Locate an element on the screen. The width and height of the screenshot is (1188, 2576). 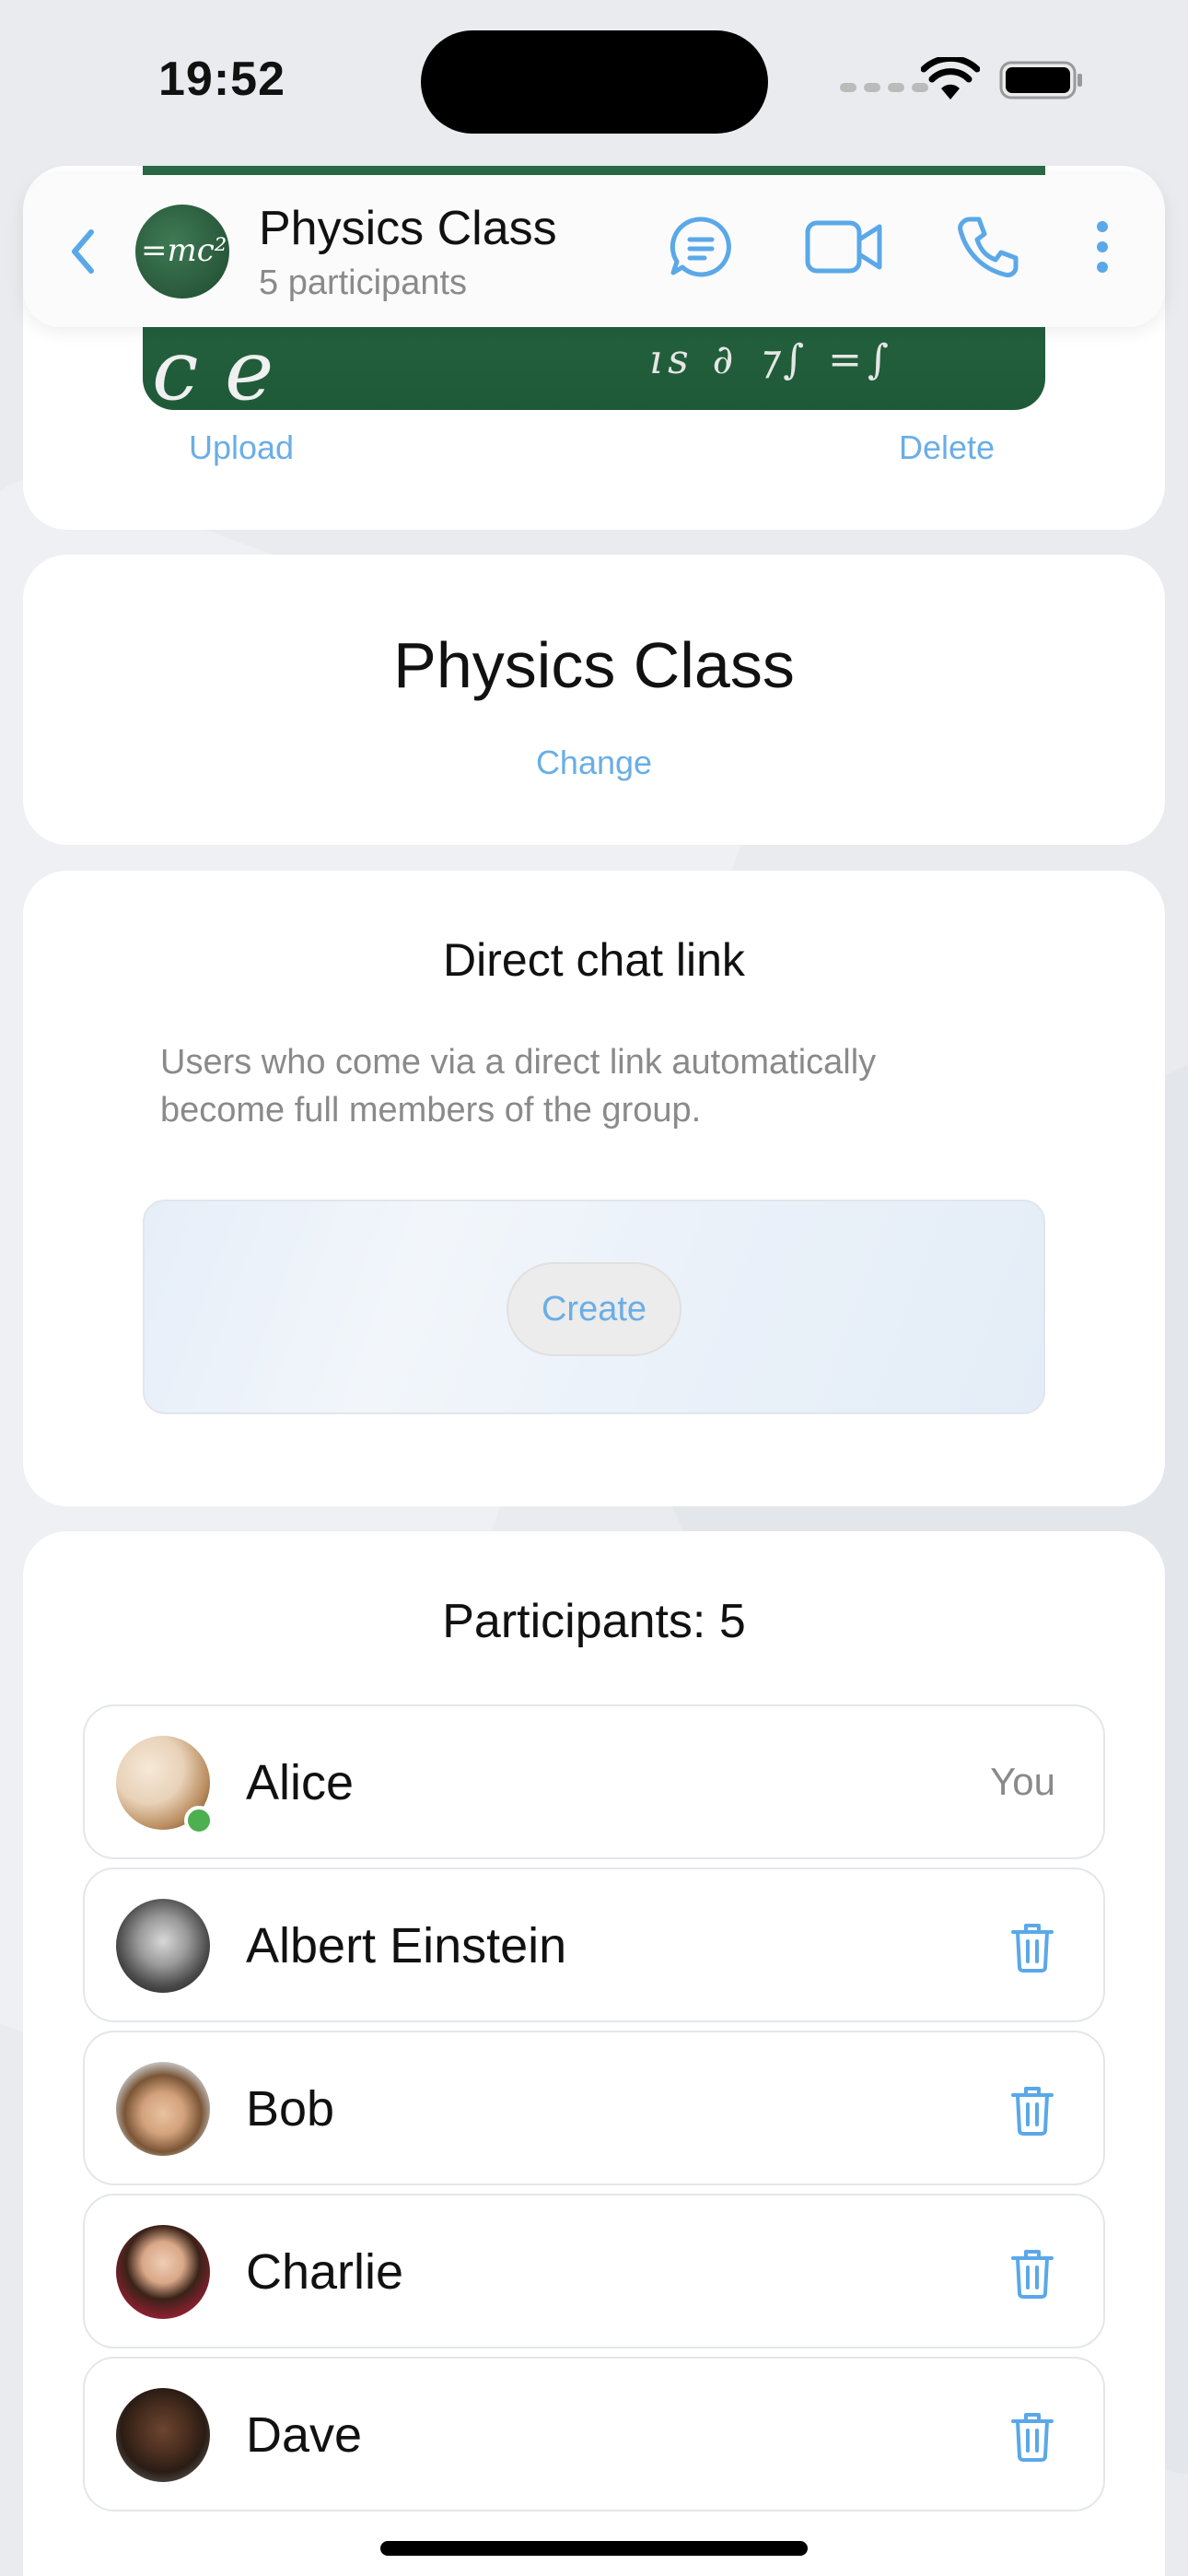
group-name: Physics Class is located at coordinates (594, 665).